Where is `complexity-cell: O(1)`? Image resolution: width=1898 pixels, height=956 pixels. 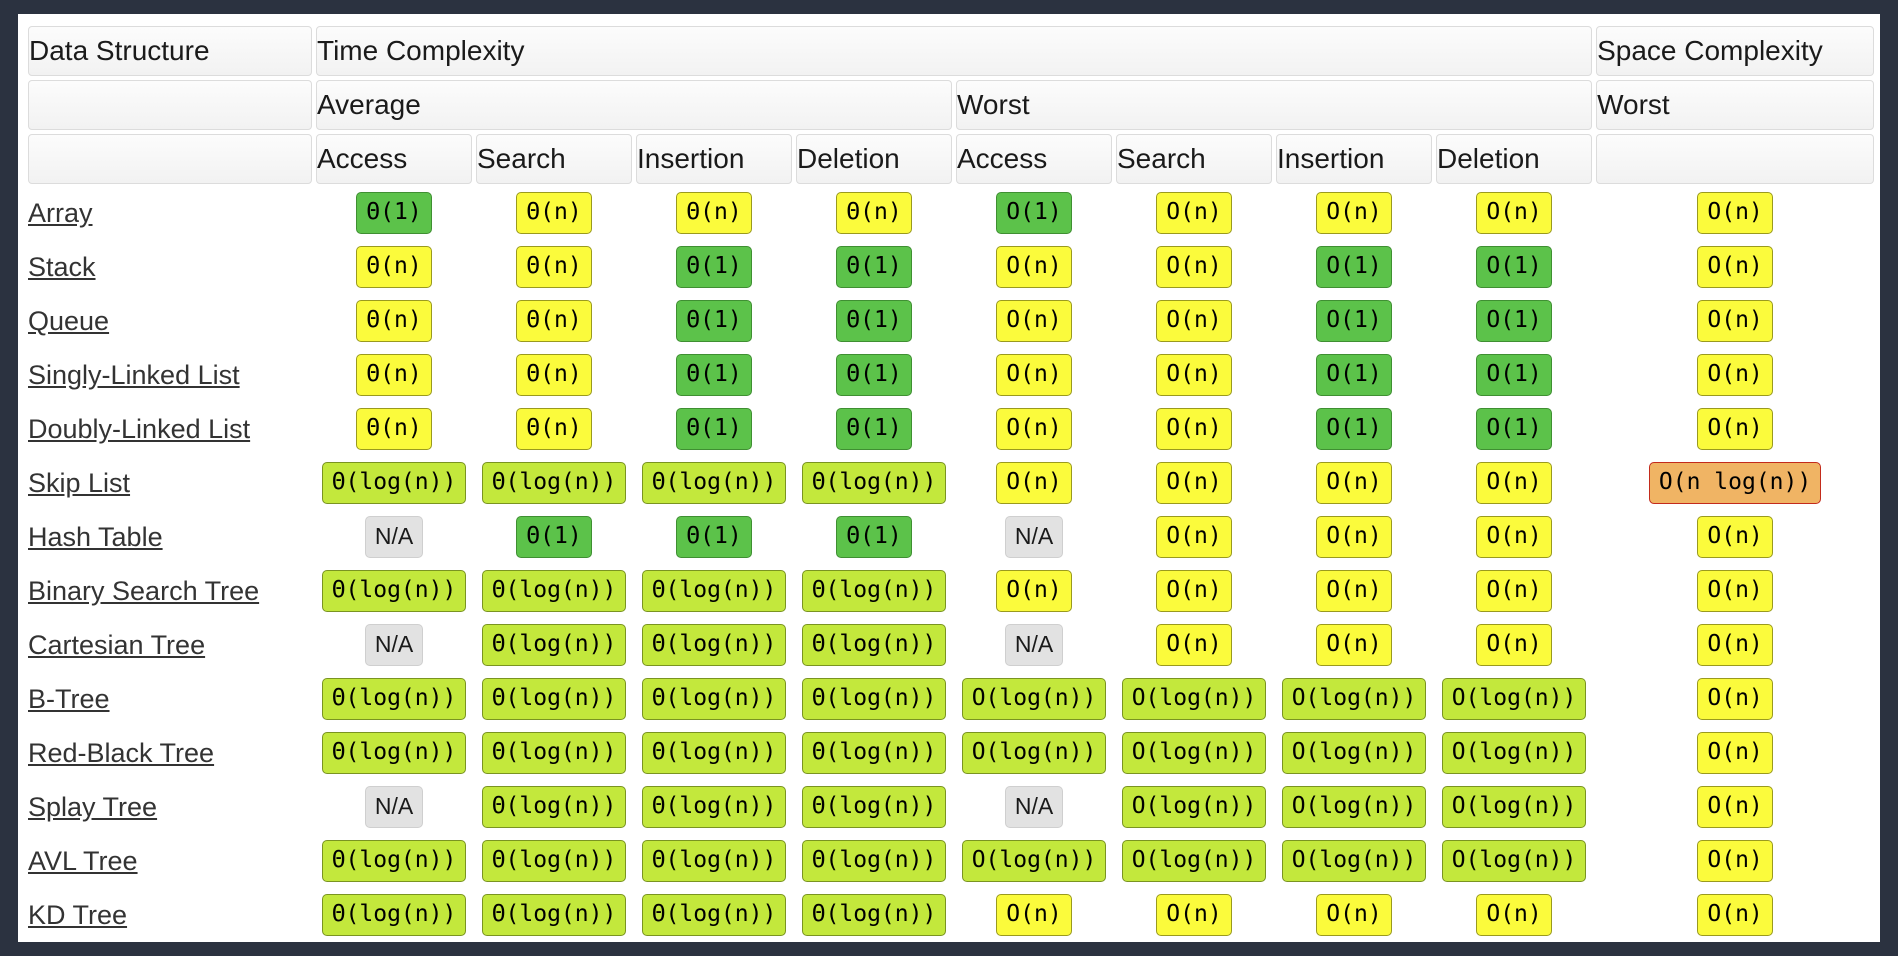
complexity-cell: O(1) is located at coordinates (1514, 375).